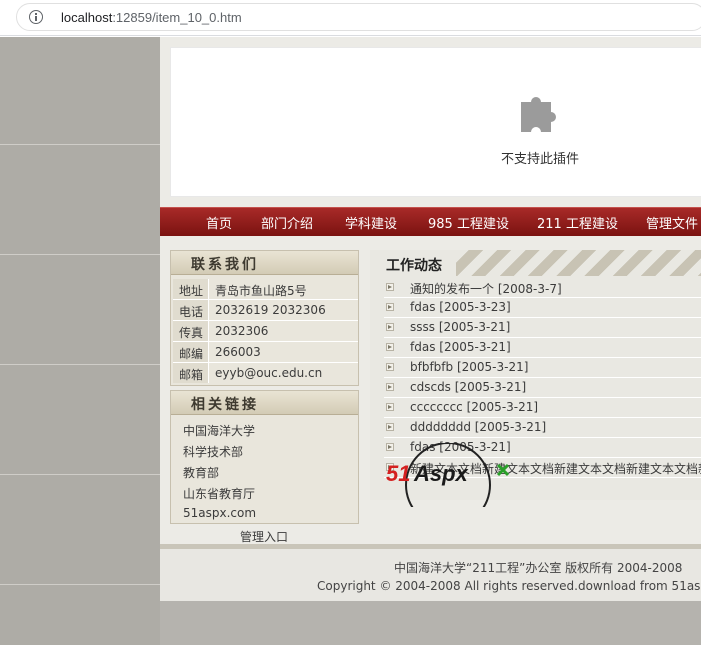 The height and width of the screenshot is (645, 701). I want to click on nav-department-intro: 部门介绍, so click(287, 222).